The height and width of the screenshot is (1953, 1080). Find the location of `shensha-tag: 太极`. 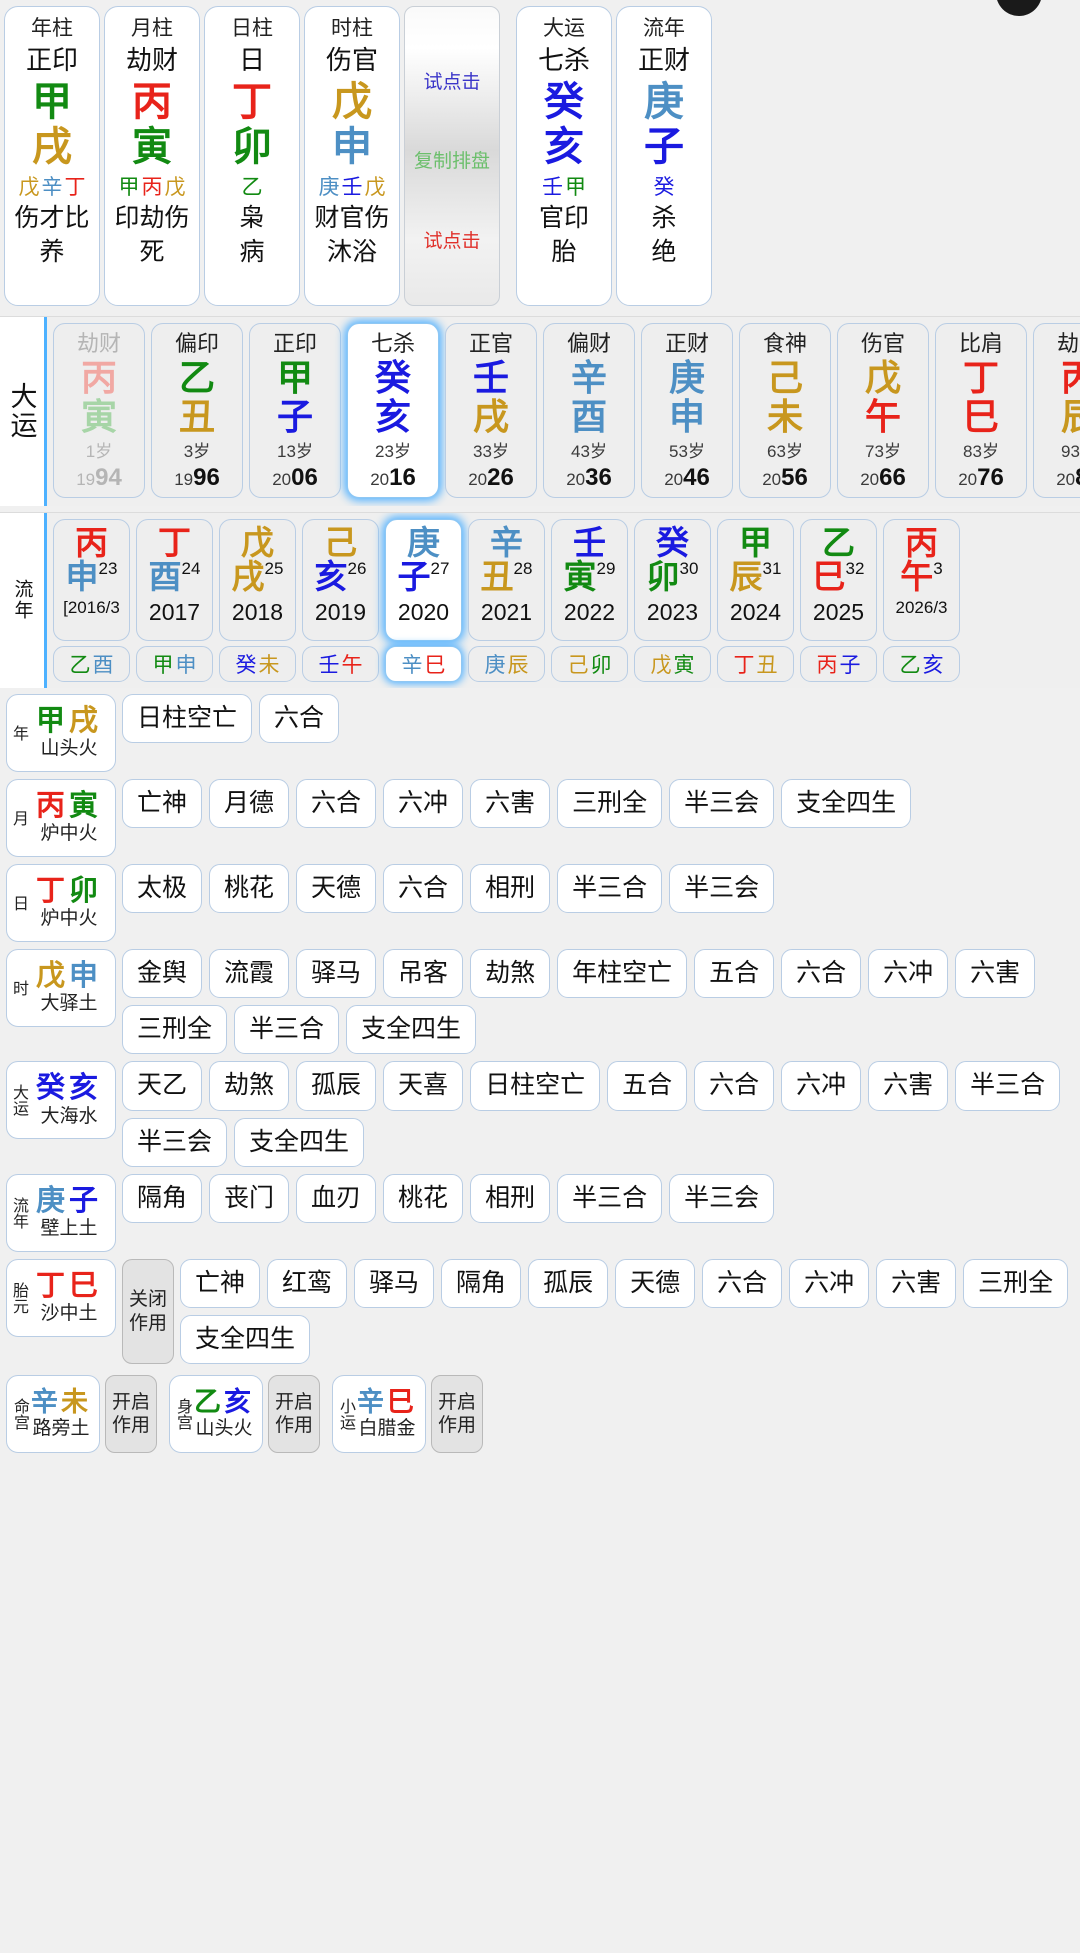

shensha-tag: 太极 is located at coordinates (162, 888).